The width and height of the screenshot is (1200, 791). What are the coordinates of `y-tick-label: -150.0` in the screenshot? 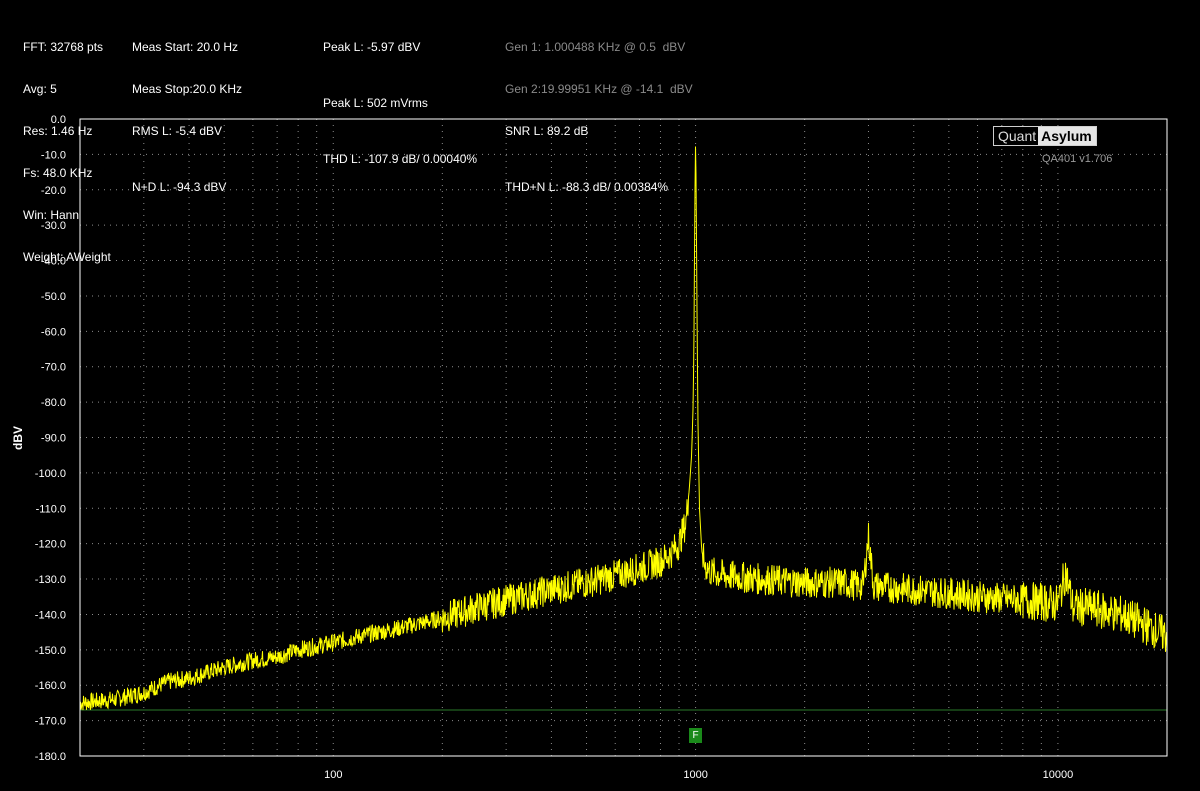 It's located at (50, 651).